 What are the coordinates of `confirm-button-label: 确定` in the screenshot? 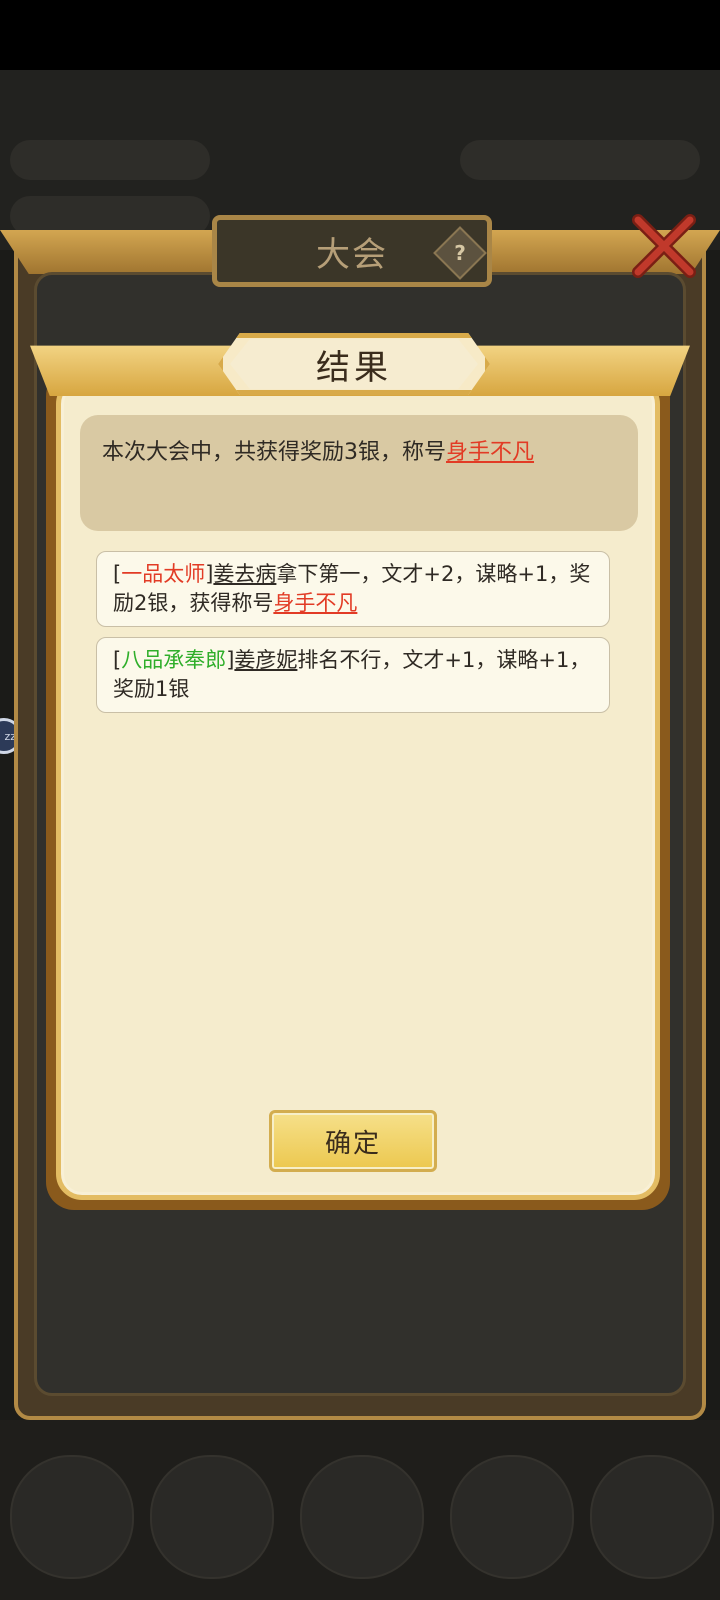 It's located at (352, 1143).